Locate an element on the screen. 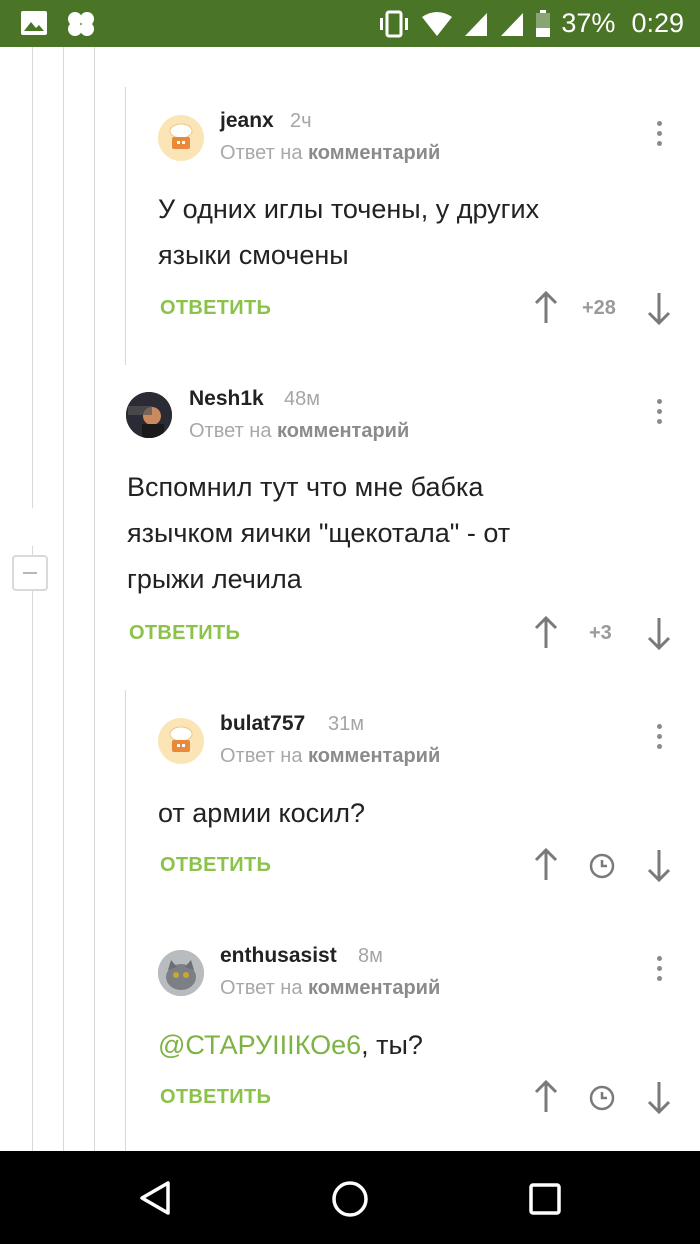 The height and width of the screenshot is (1244, 700). comment-time: 2ч is located at coordinates (301, 121).